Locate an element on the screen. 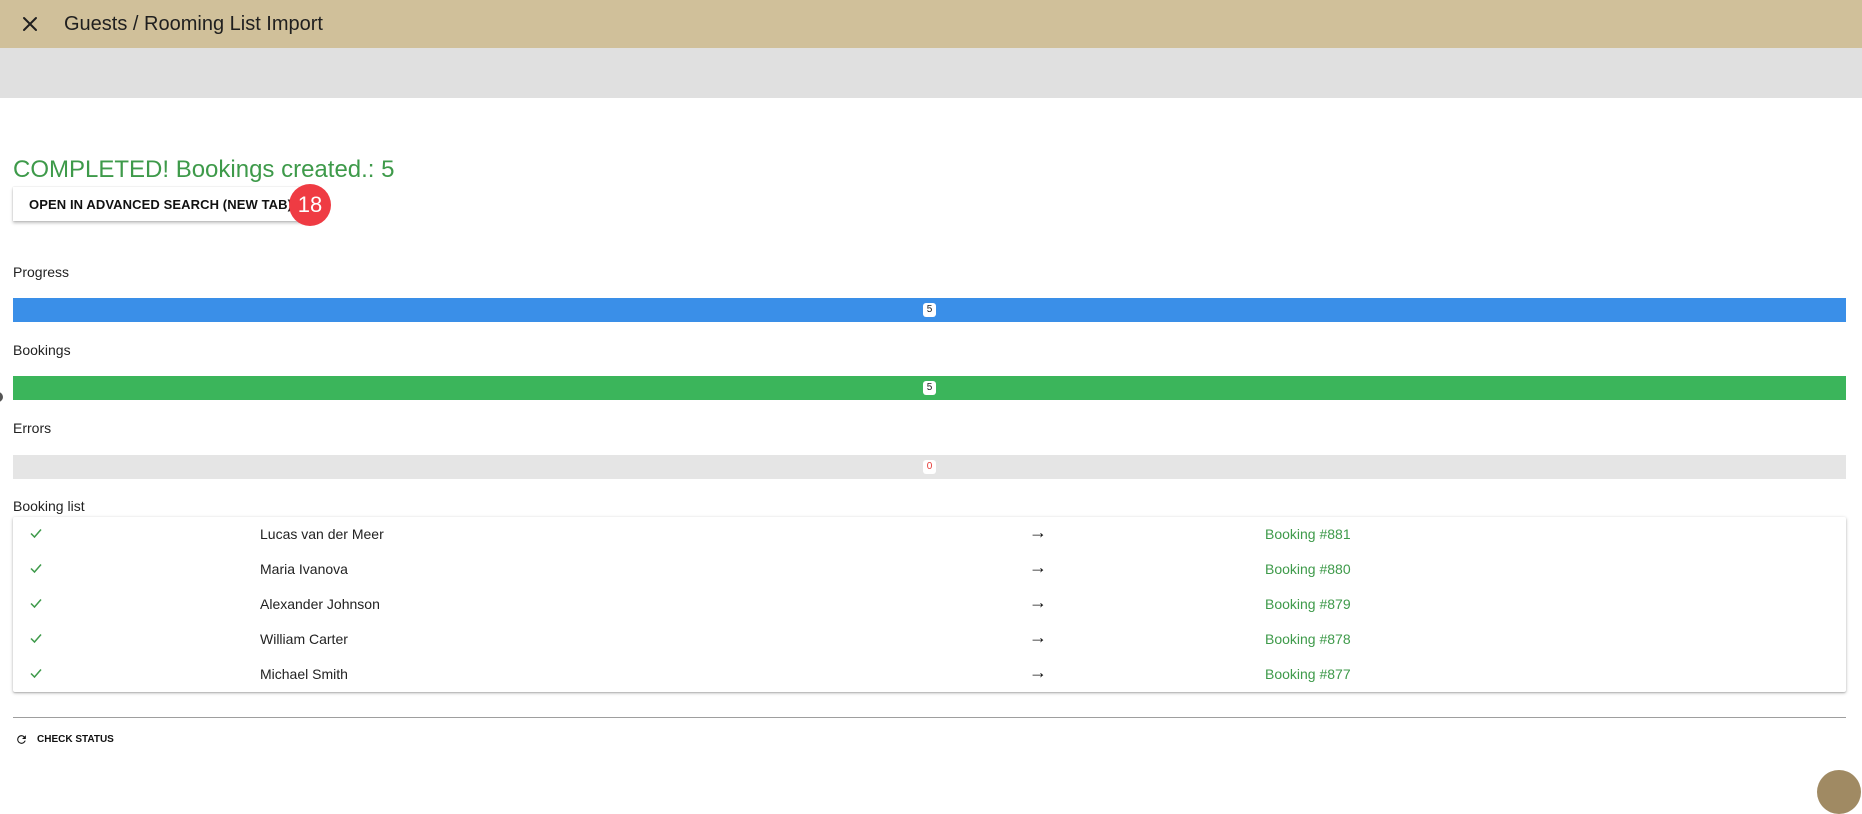 Image resolution: width=1862 pixels, height=814 pixels. refresh-icon is located at coordinates (21, 739).